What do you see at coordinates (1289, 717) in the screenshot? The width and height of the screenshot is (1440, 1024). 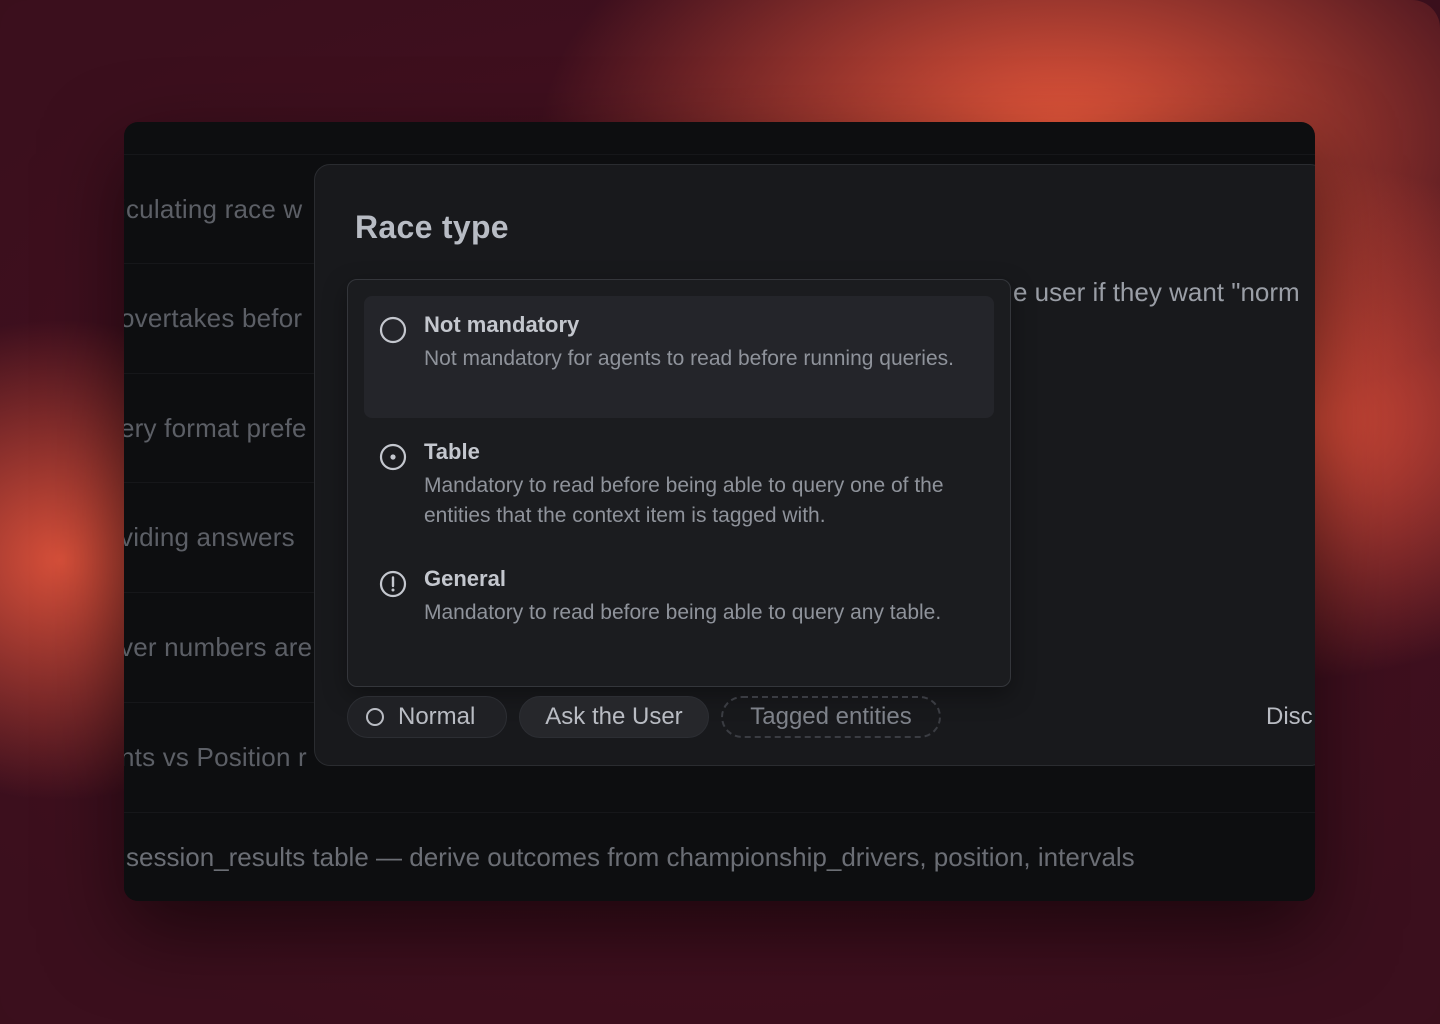 I see `discard-button: Disc` at bounding box center [1289, 717].